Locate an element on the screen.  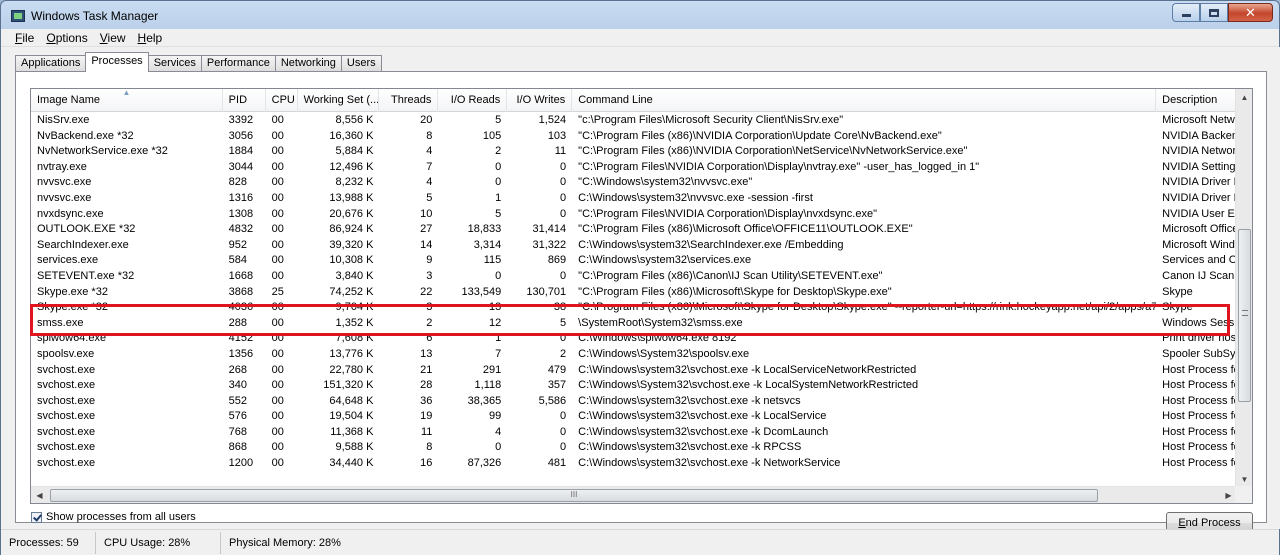
menu-file: File is located at coordinates (24, 38).